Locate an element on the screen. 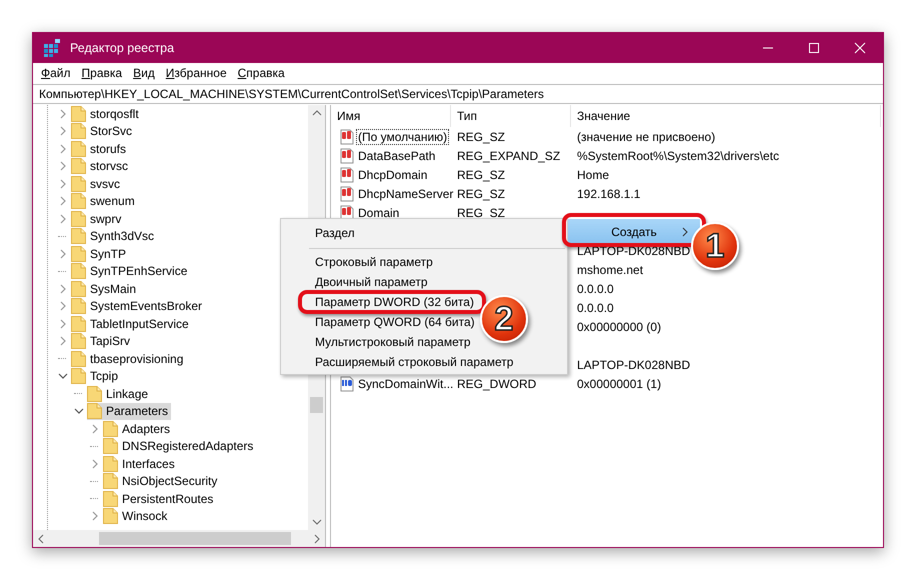  value-data: 0x00000001 (1) is located at coordinates (619, 383).